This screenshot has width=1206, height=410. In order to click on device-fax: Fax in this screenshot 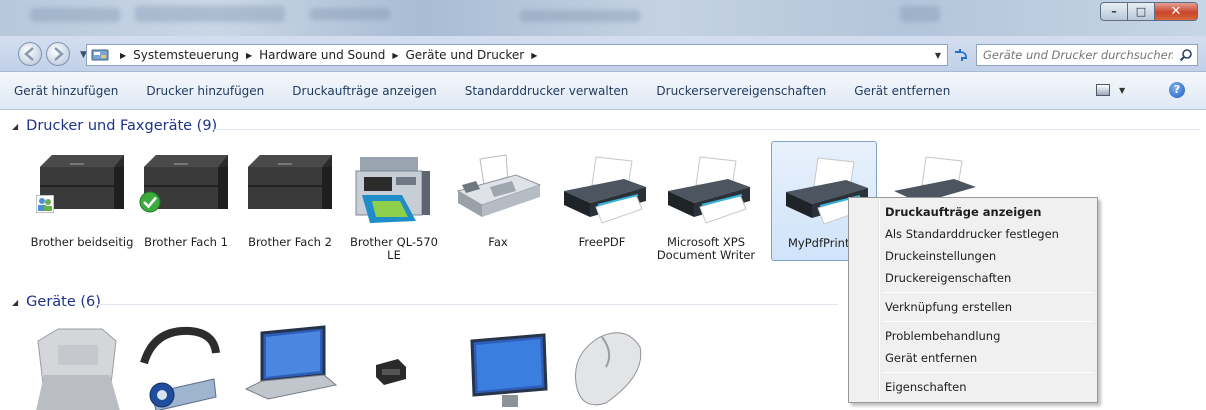, I will do `click(498, 200)`.